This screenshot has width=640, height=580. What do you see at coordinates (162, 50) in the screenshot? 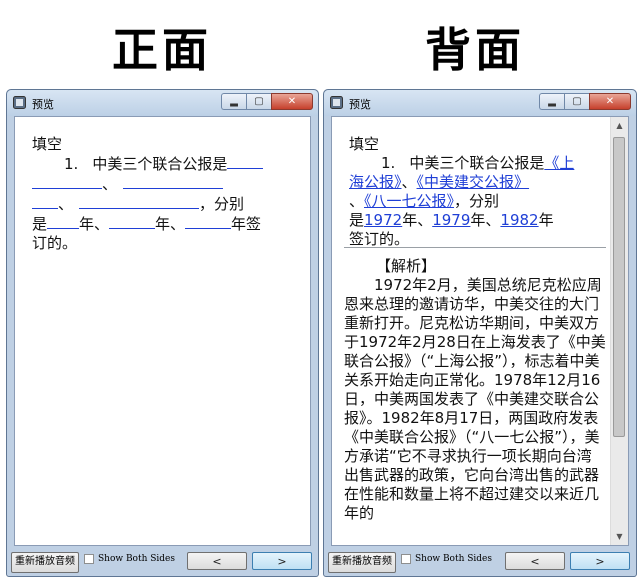
I see `front-heading: 正面` at bounding box center [162, 50].